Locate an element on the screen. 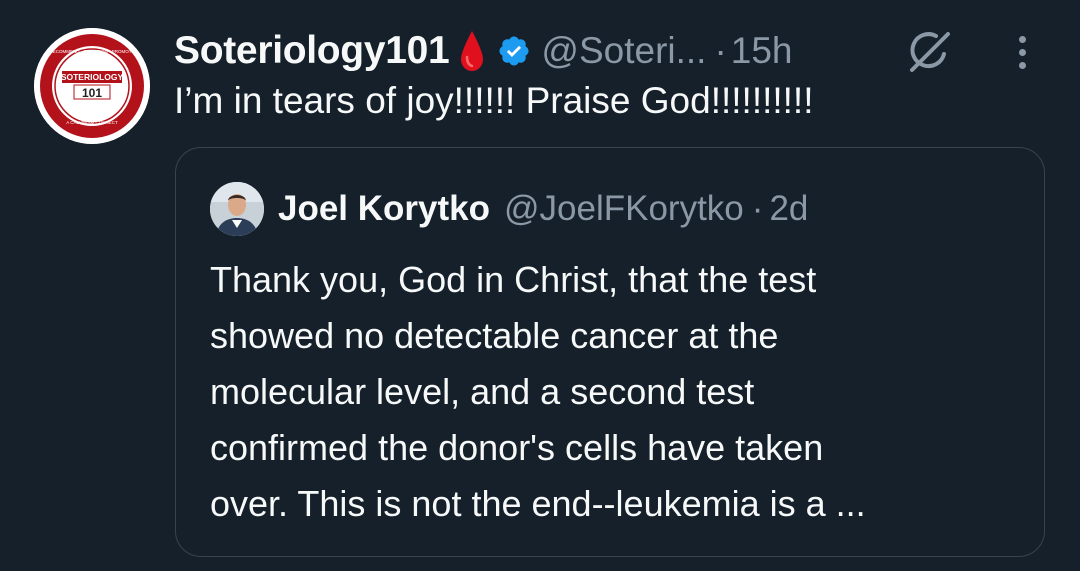  quoted-author-handle: @JoelFKorytko is located at coordinates (624, 209).